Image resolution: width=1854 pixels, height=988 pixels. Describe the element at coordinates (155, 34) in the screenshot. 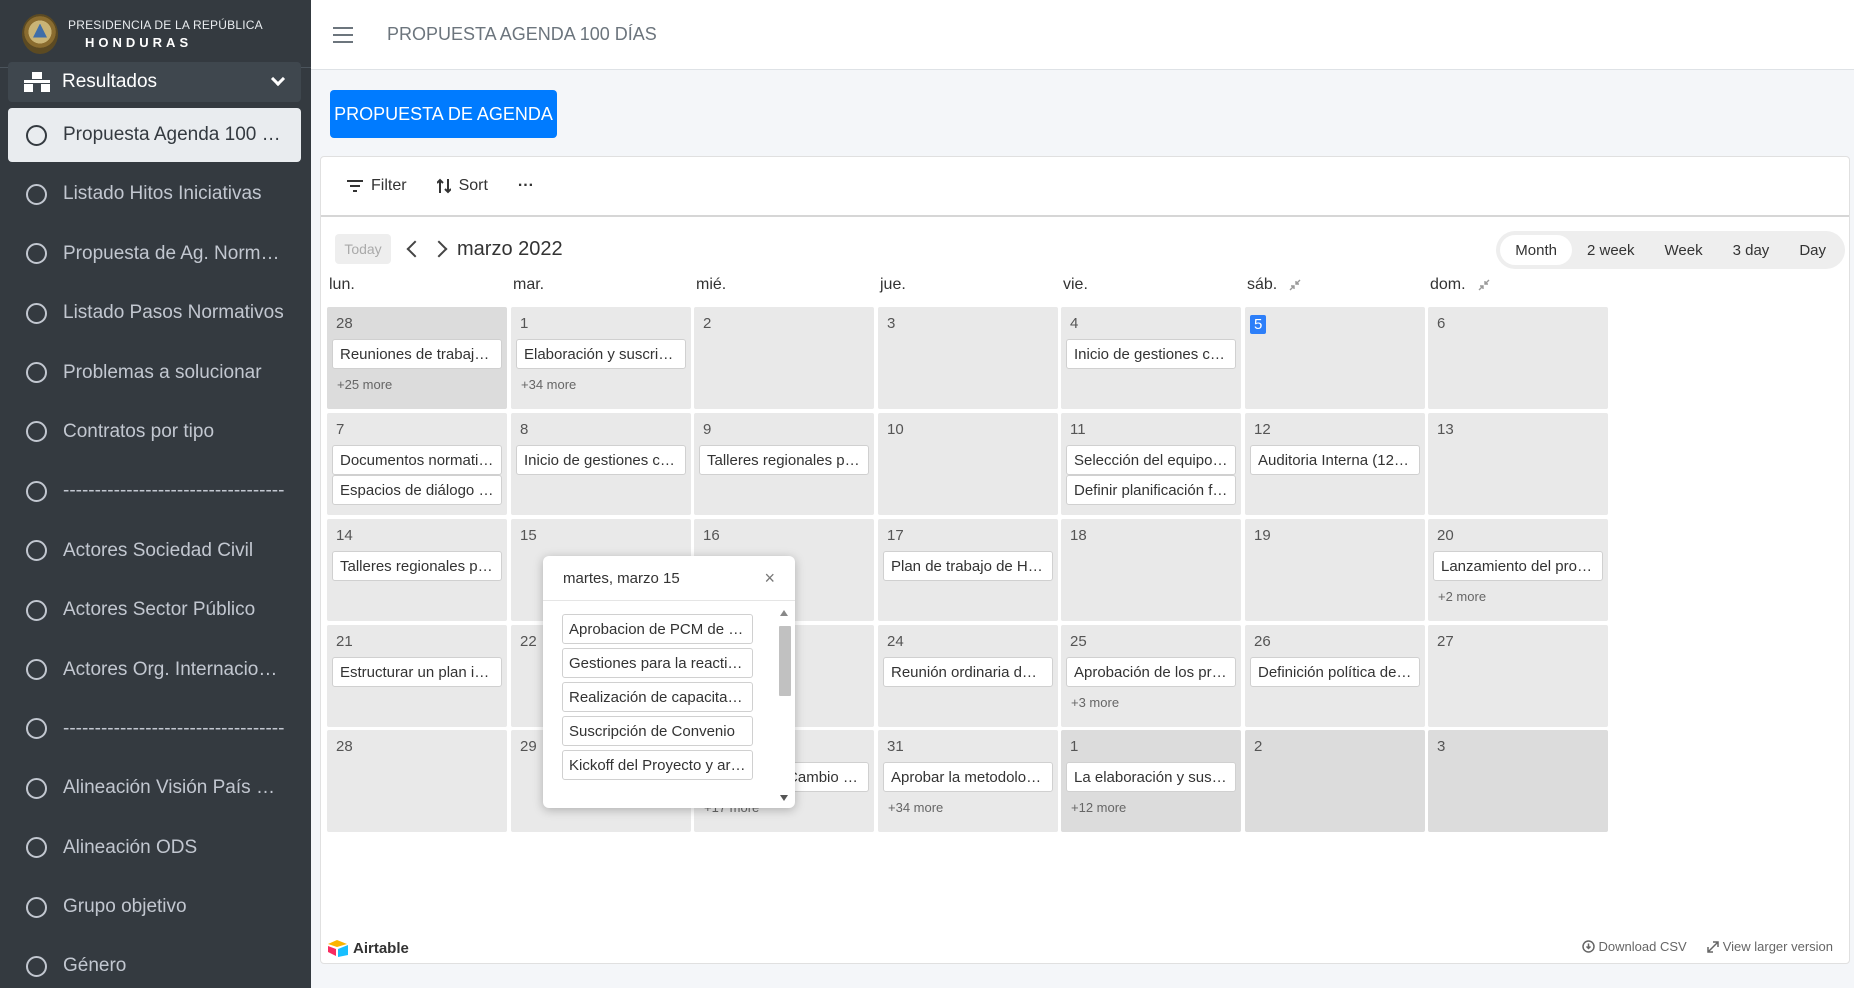

I see `brand: PRESIDENCIA DE LA REPÚBLICA HONDURAS` at that location.